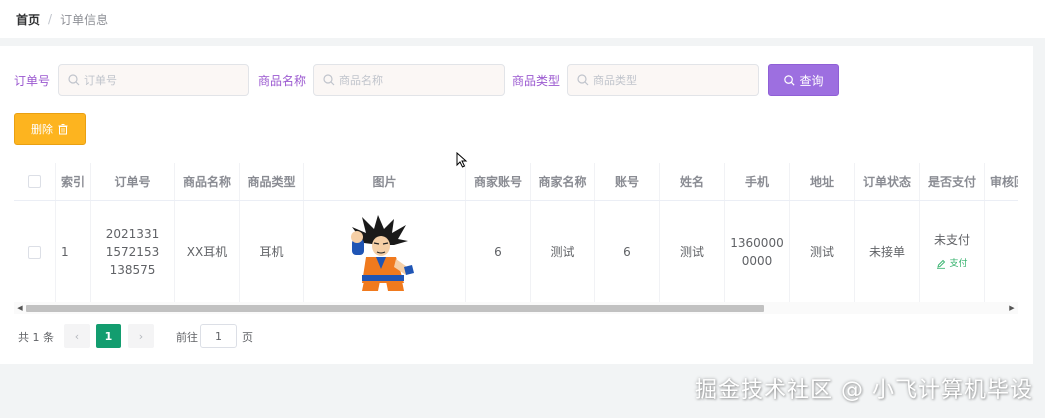 Image resolution: width=1045 pixels, height=418 pixels. I want to click on scrollbar-thumb, so click(395, 308).